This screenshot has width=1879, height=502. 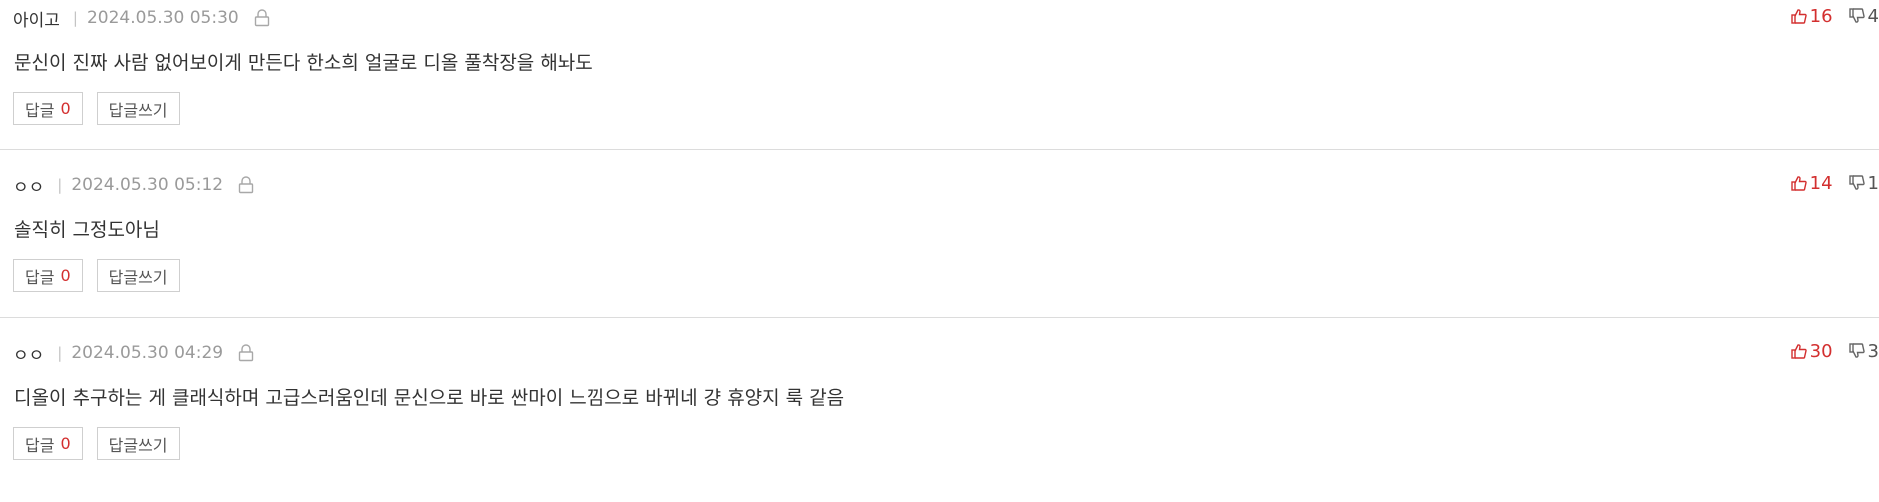 I want to click on dislike-button: 1, so click(x=1863, y=183).